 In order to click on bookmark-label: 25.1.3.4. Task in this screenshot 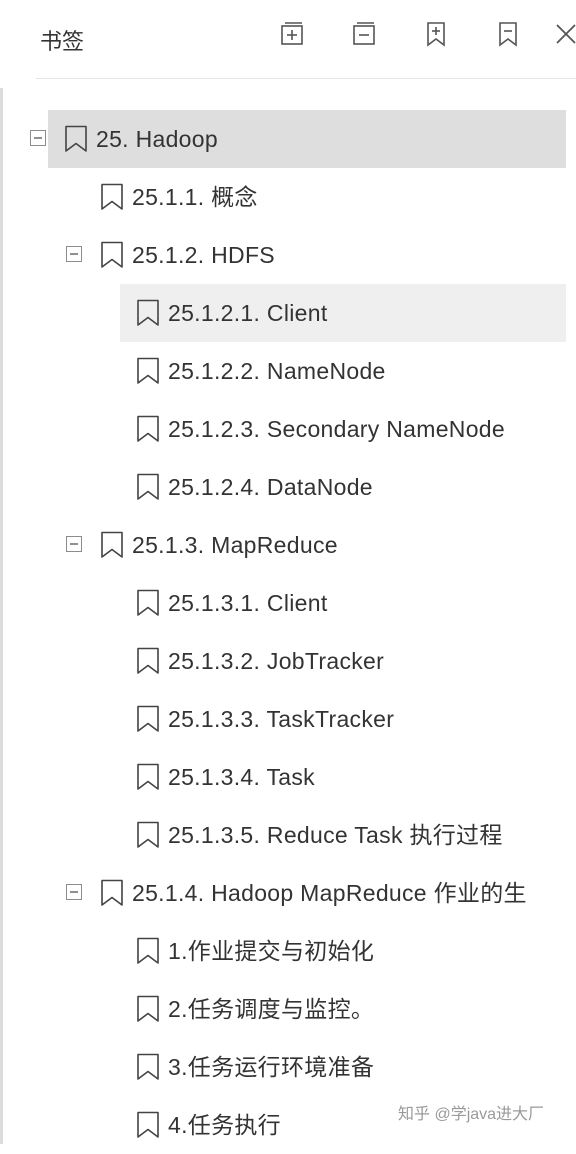, I will do `click(241, 777)`.